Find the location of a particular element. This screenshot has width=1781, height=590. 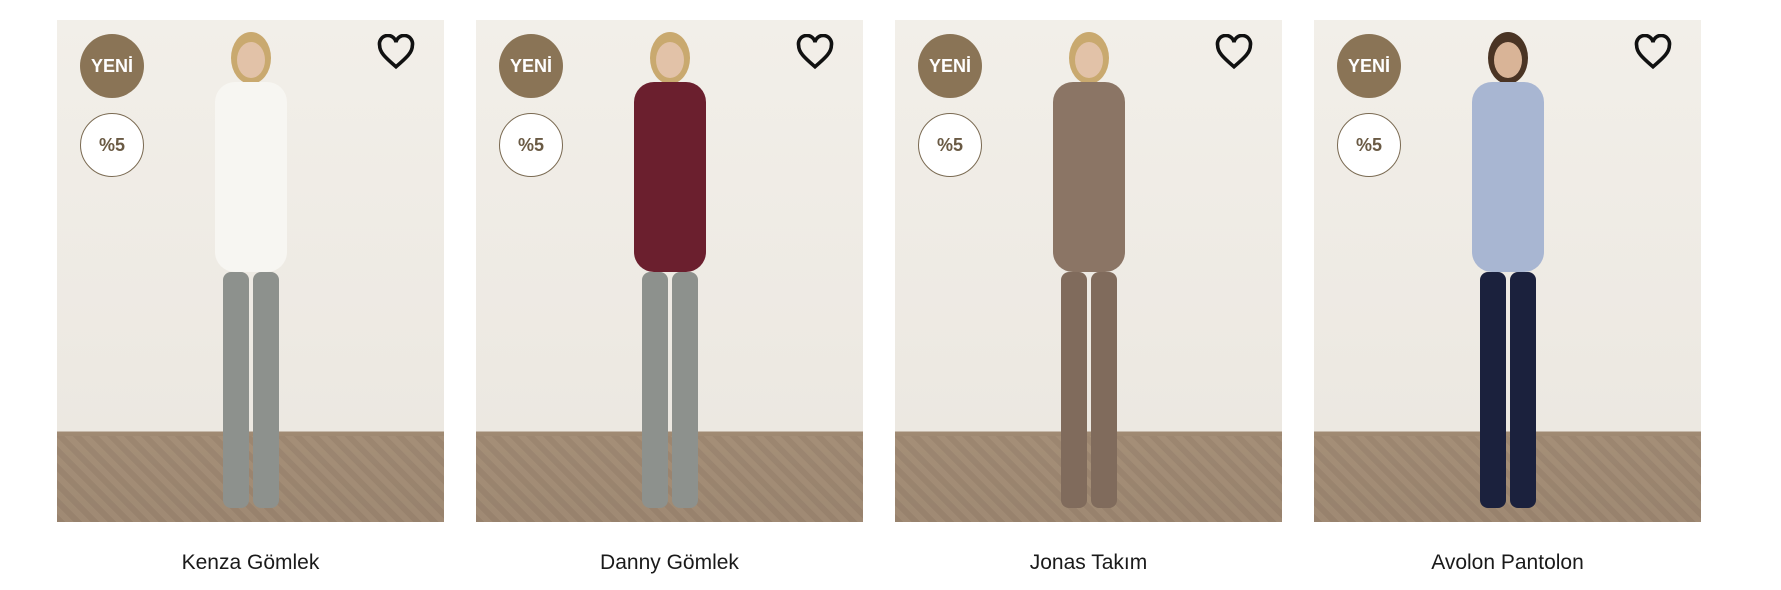

product-name: Jonas Takım is located at coordinates (1088, 563).